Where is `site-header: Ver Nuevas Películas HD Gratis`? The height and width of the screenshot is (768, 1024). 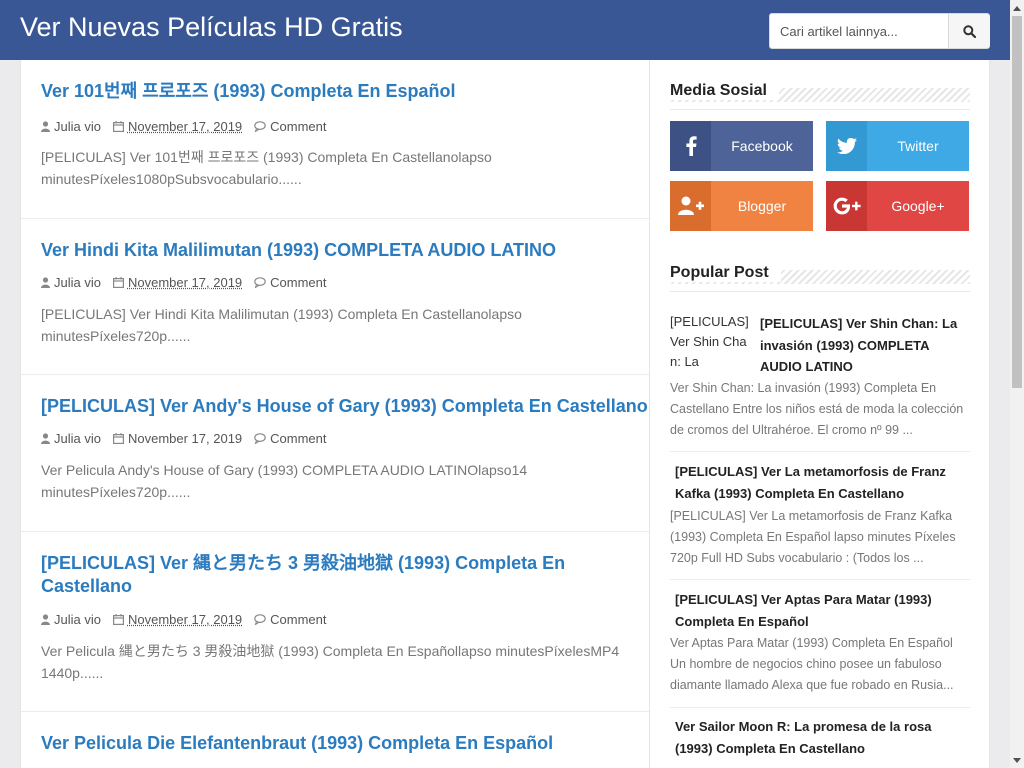
site-header: Ver Nuevas Películas HD Gratis is located at coordinates (505, 30).